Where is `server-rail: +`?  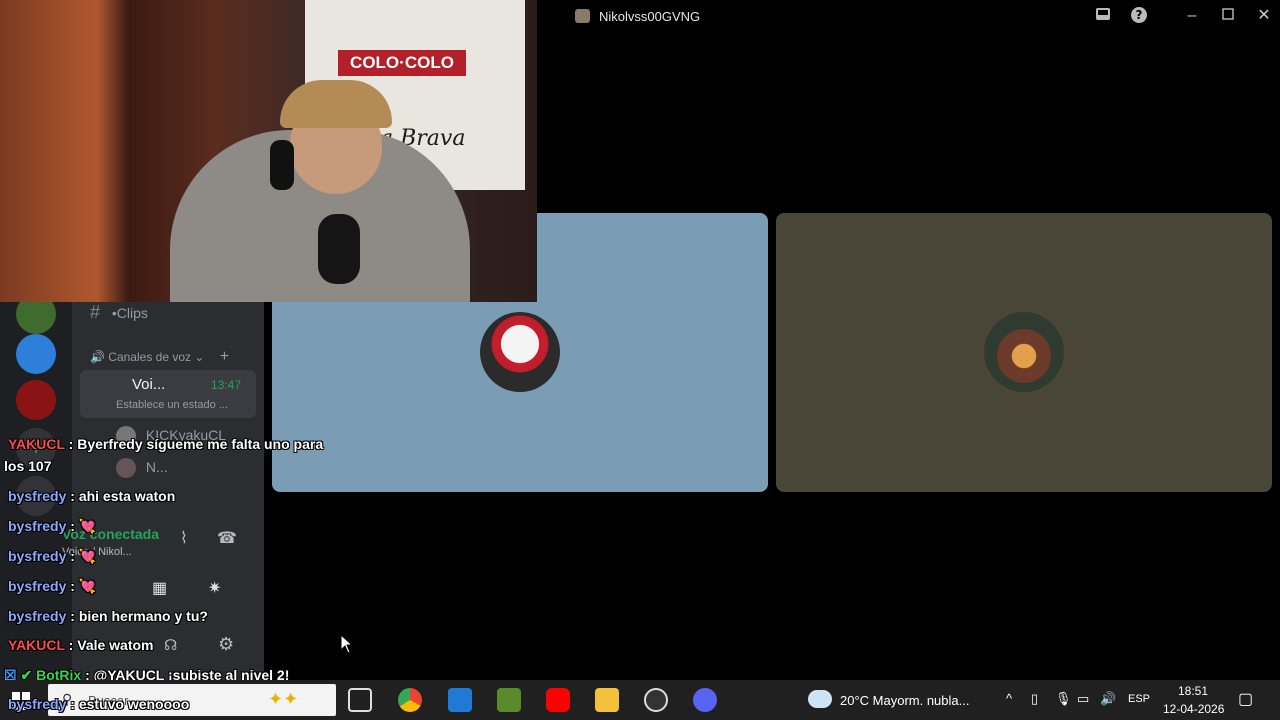 server-rail: + is located at coordinates (36, 491).